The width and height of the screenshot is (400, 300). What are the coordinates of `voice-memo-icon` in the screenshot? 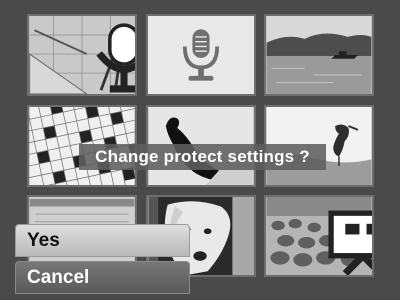 It's located at (115, 58).